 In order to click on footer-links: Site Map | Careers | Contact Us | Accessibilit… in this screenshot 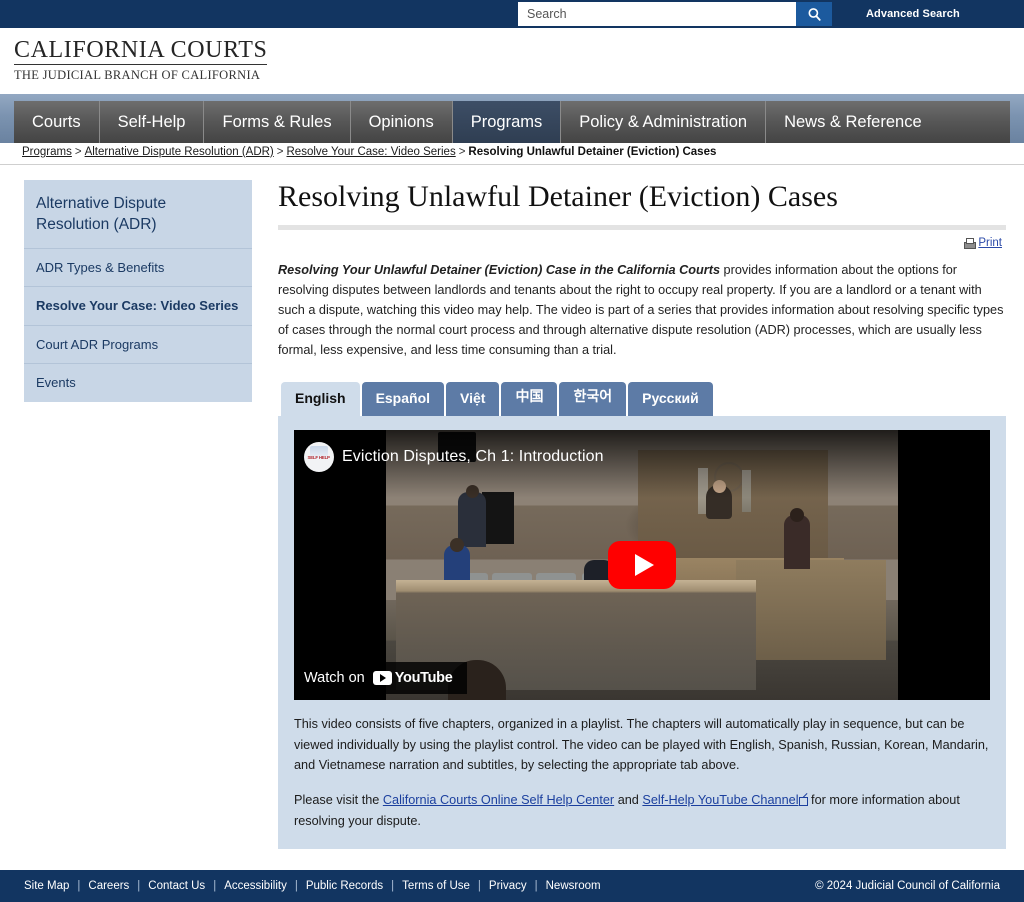, I will do `click(316, 886)`.